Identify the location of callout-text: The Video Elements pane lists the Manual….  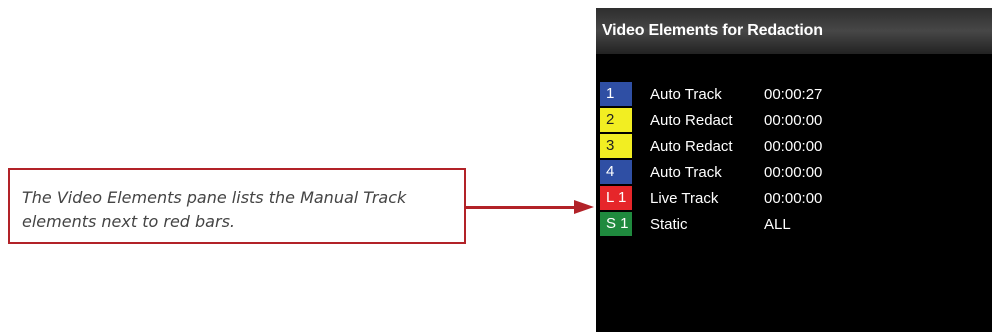
(214, 209).